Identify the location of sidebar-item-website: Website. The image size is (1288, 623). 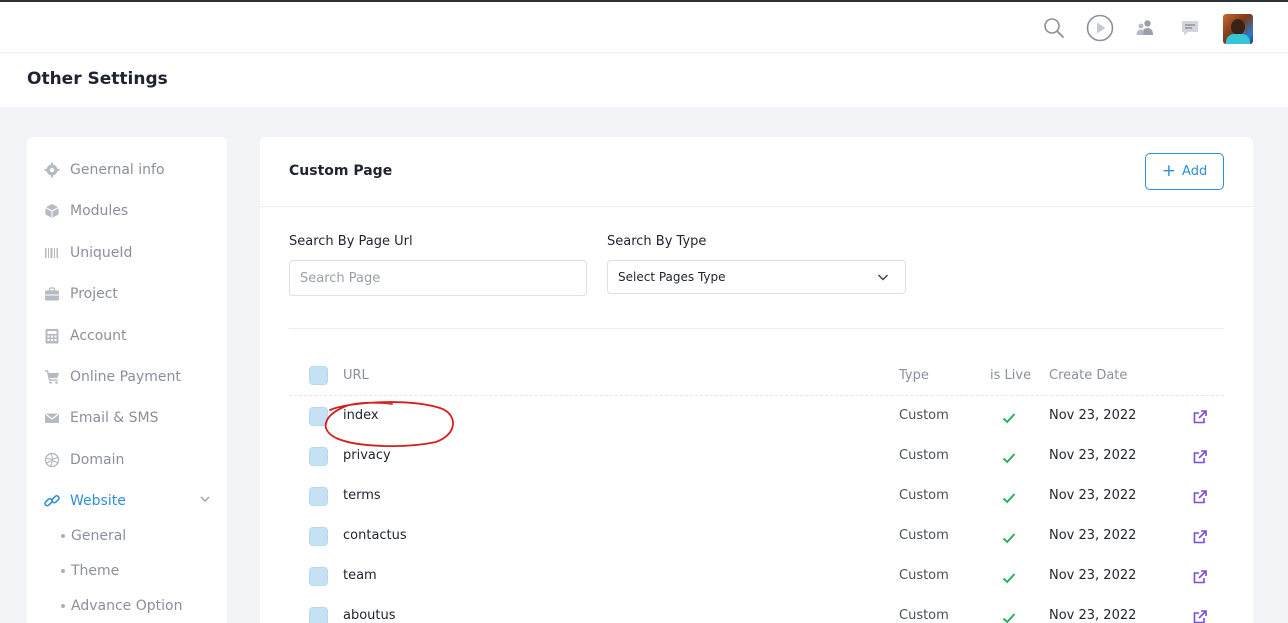
(131, 501).